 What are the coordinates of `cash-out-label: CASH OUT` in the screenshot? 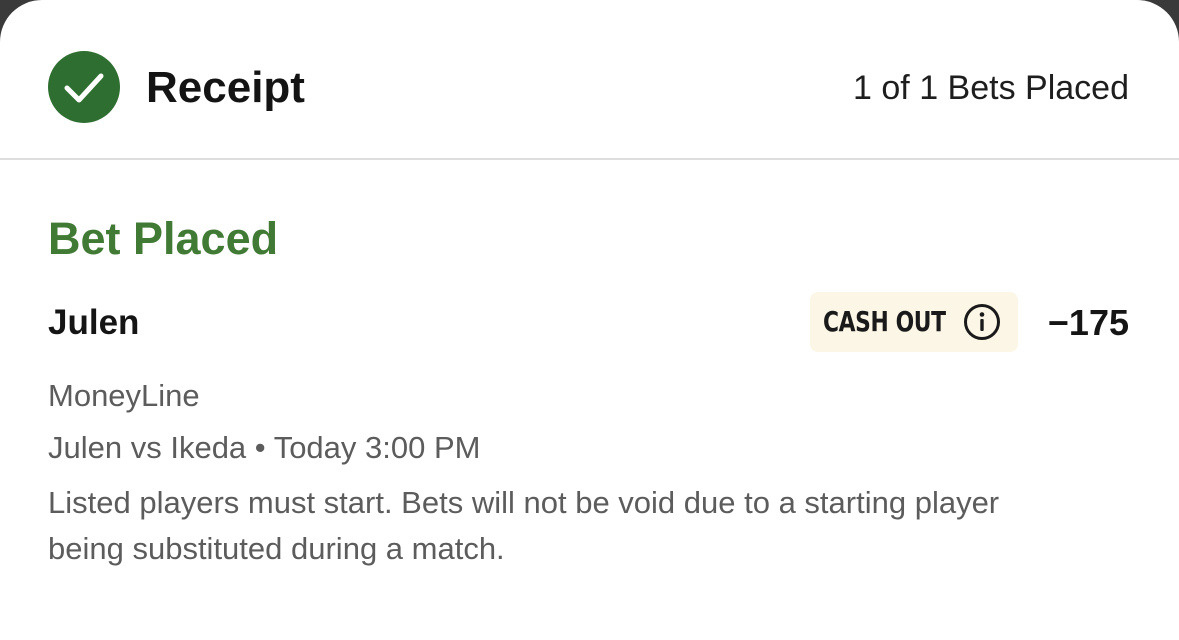 It's located at (884, 321).